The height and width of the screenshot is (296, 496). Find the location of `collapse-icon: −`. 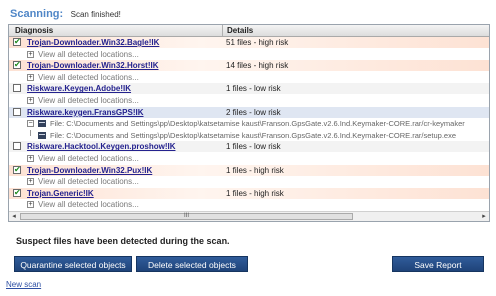

collapse-icon: − is located at coordinates (30, 124).